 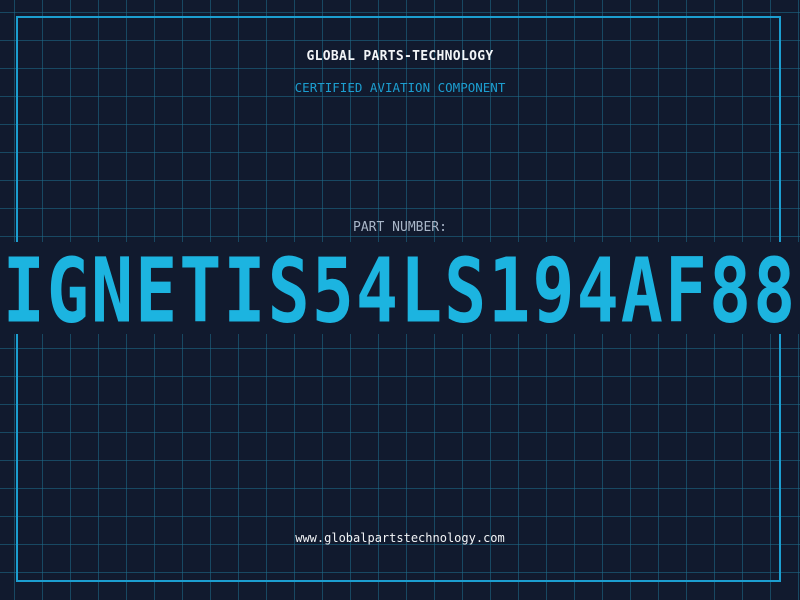 I want to click on website-url: www.globalpartstechnology.com, so click(x=400, y=538).